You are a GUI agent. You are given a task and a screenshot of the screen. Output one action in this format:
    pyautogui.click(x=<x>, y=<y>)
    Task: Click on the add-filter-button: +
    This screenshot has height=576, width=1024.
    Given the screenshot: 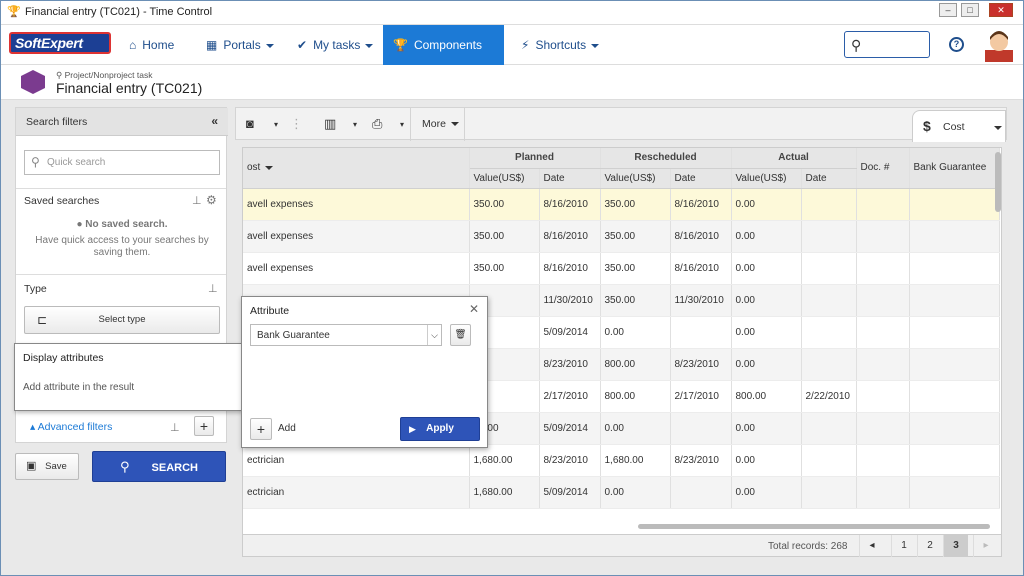 What is the action you would take?
    pyautogui.click(x=204, y=426)
    